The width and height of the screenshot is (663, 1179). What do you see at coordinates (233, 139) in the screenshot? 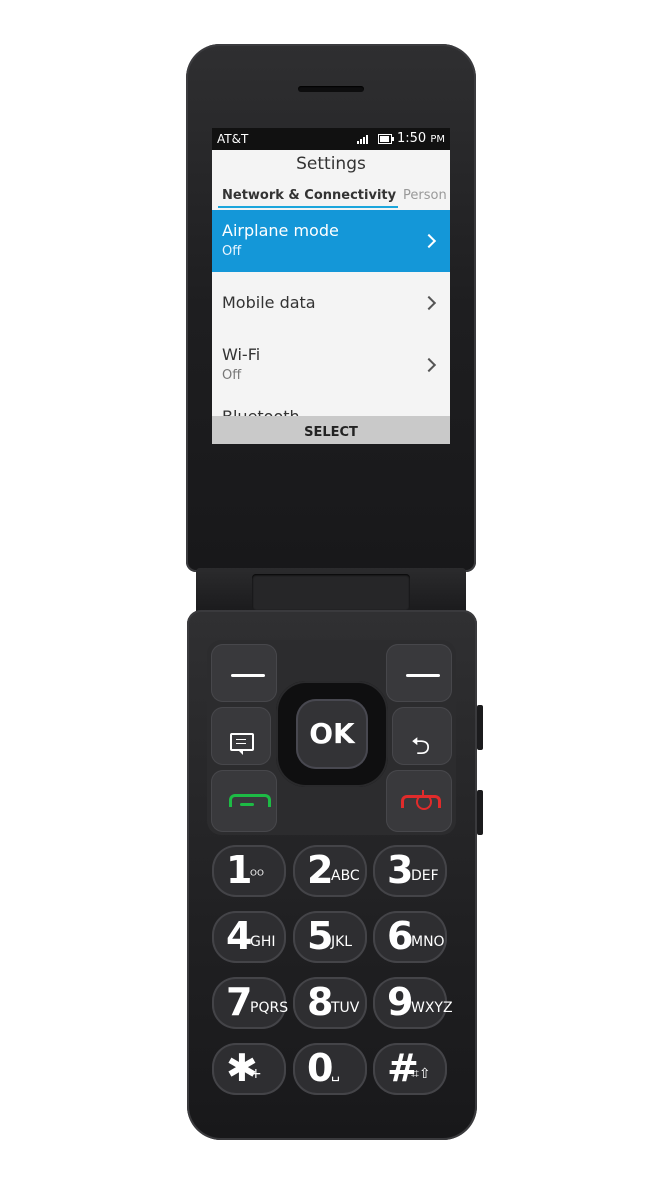
I see `carrier-name: AT&T` at bounding box center [233, 139].